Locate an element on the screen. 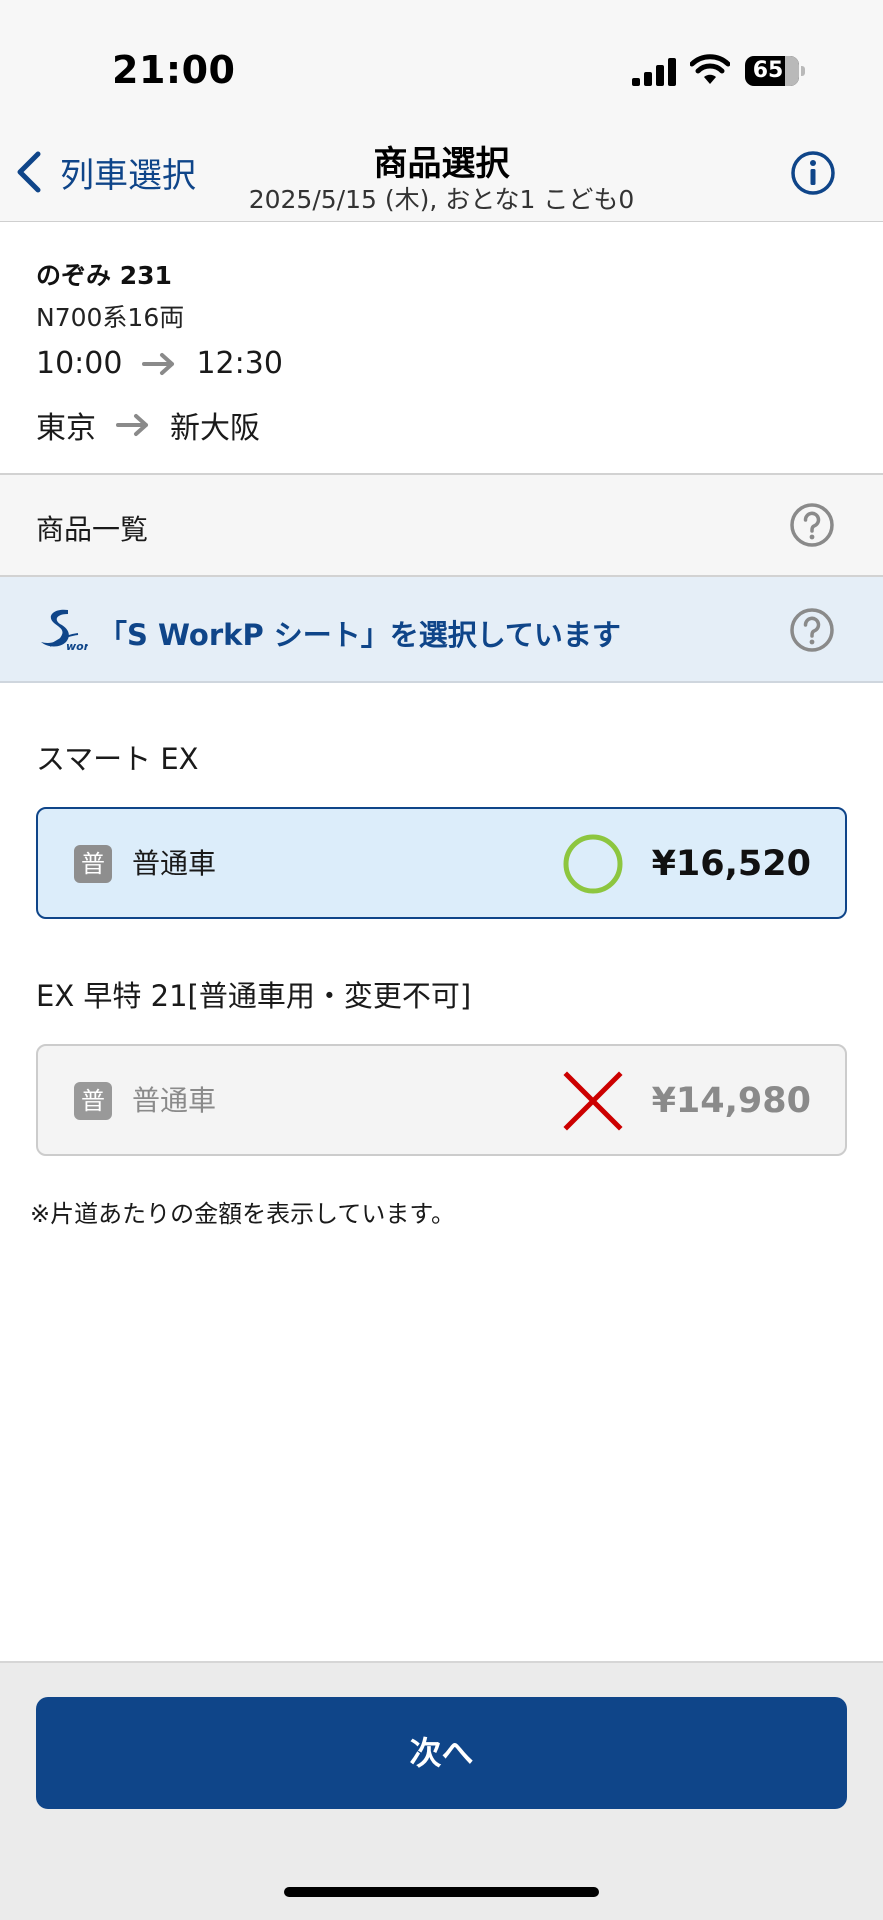 Image resolution: width=883 pixels, height=1920 pixels. page-subtitle: 2025/5/15 (木), おとな1 こども0 is located at coordinates (441, 199).